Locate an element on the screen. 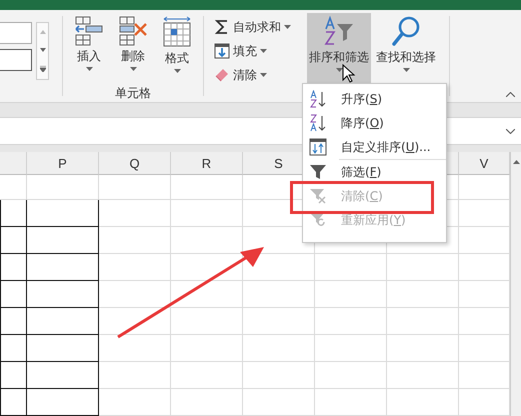 The height and width of the screenshot is (416, 521). ribbon-button: 填充 is located at coordinates (257, 51).